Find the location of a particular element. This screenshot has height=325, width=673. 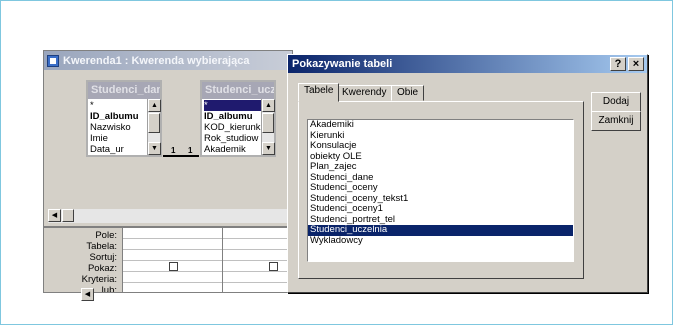

add-button: Dodaj is located at coordinates (616, 102).